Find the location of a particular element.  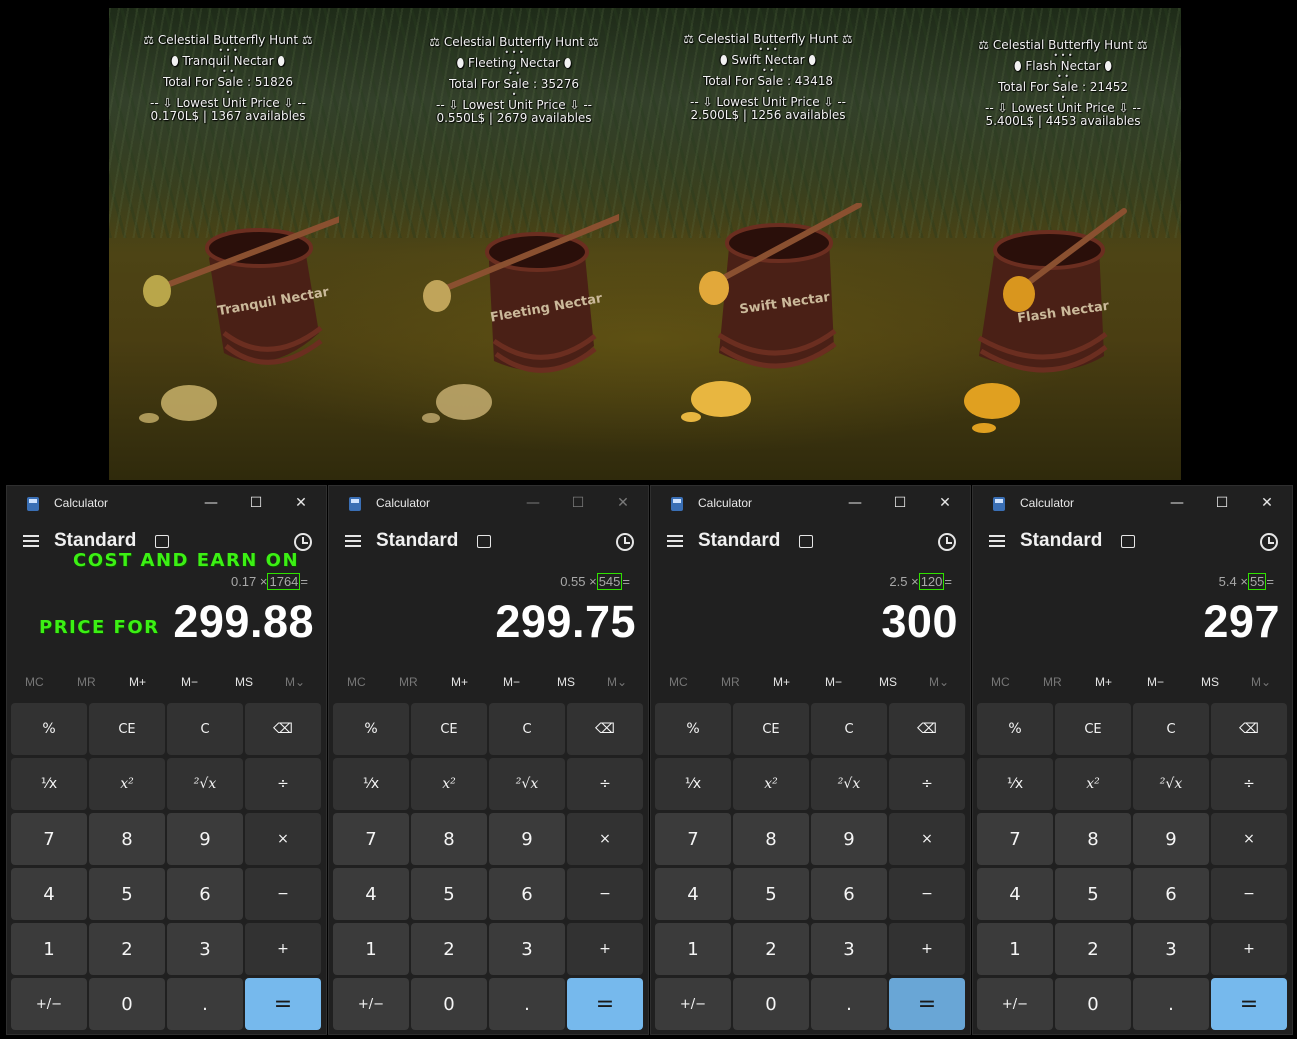

close-button: ✕ is located at coordinates (1267, 503).